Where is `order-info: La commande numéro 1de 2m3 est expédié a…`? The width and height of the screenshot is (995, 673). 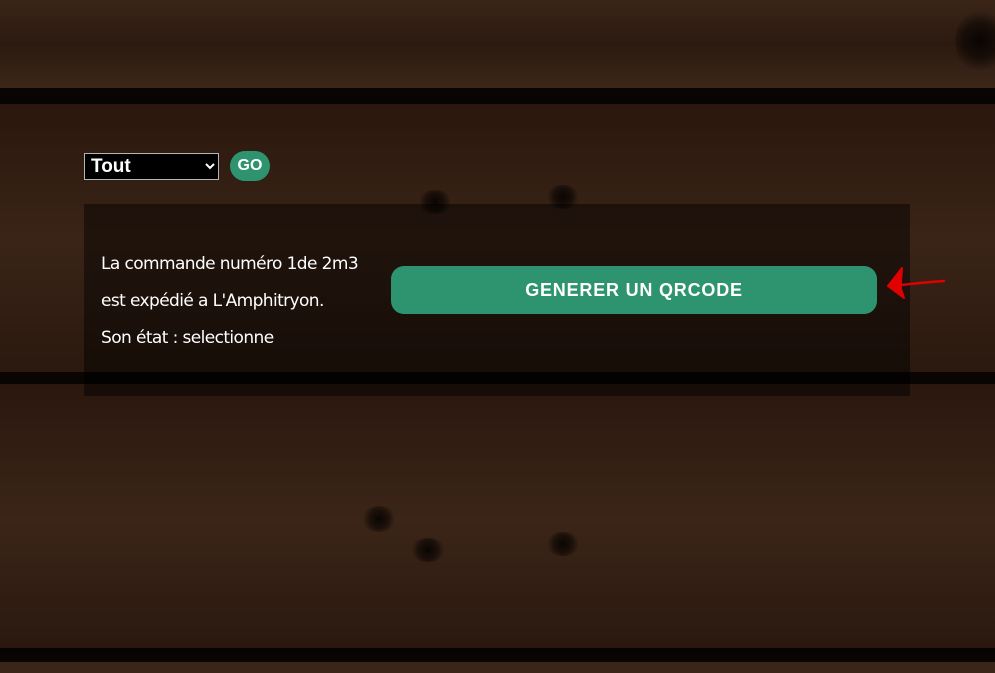 order-info: La commande numéro 1de 2m3 est expédié a… is located at coordinates (230, 301).